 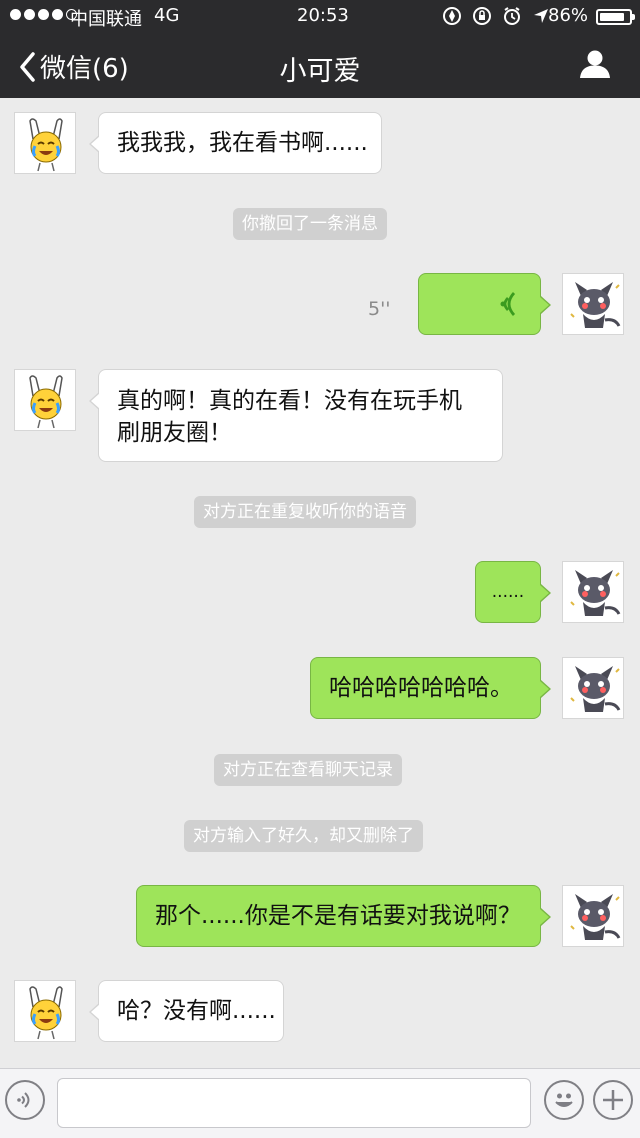 What do you see at coordinates (310, 224) in the screenshot?
I see `system-notice: 你撤回了一条消息` at bounding box center [310, 224].